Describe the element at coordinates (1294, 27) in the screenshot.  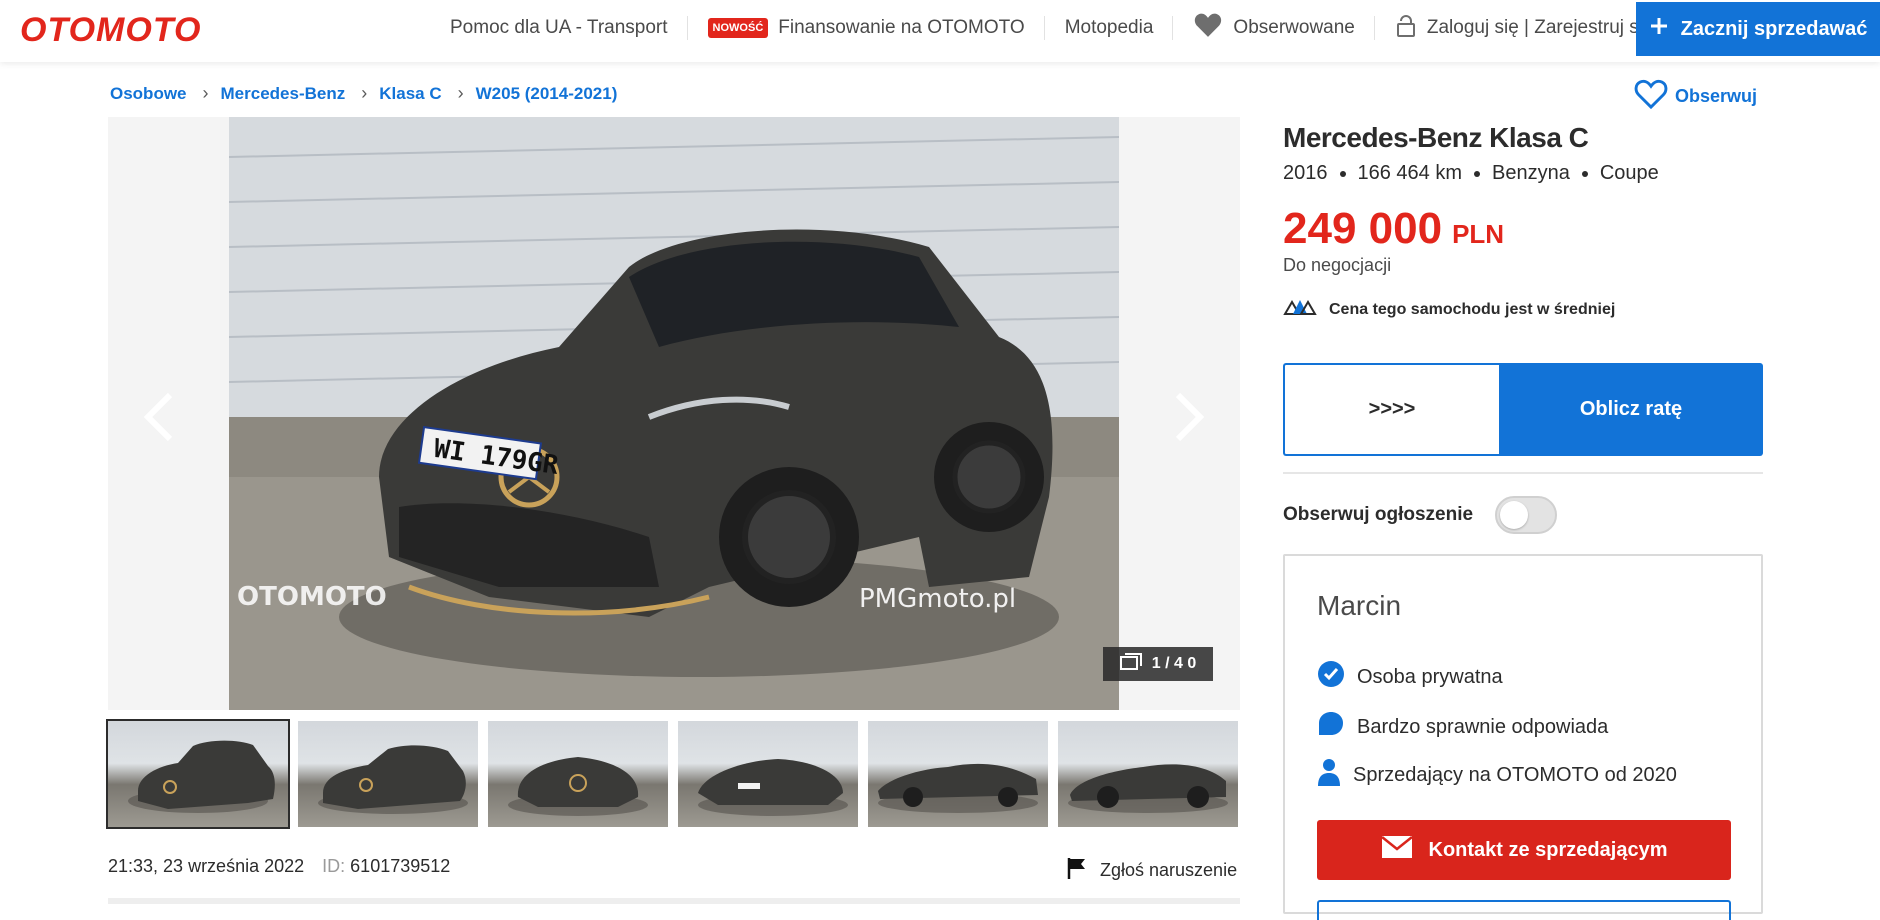
I see `nav-label: Obserwowane` at that location.